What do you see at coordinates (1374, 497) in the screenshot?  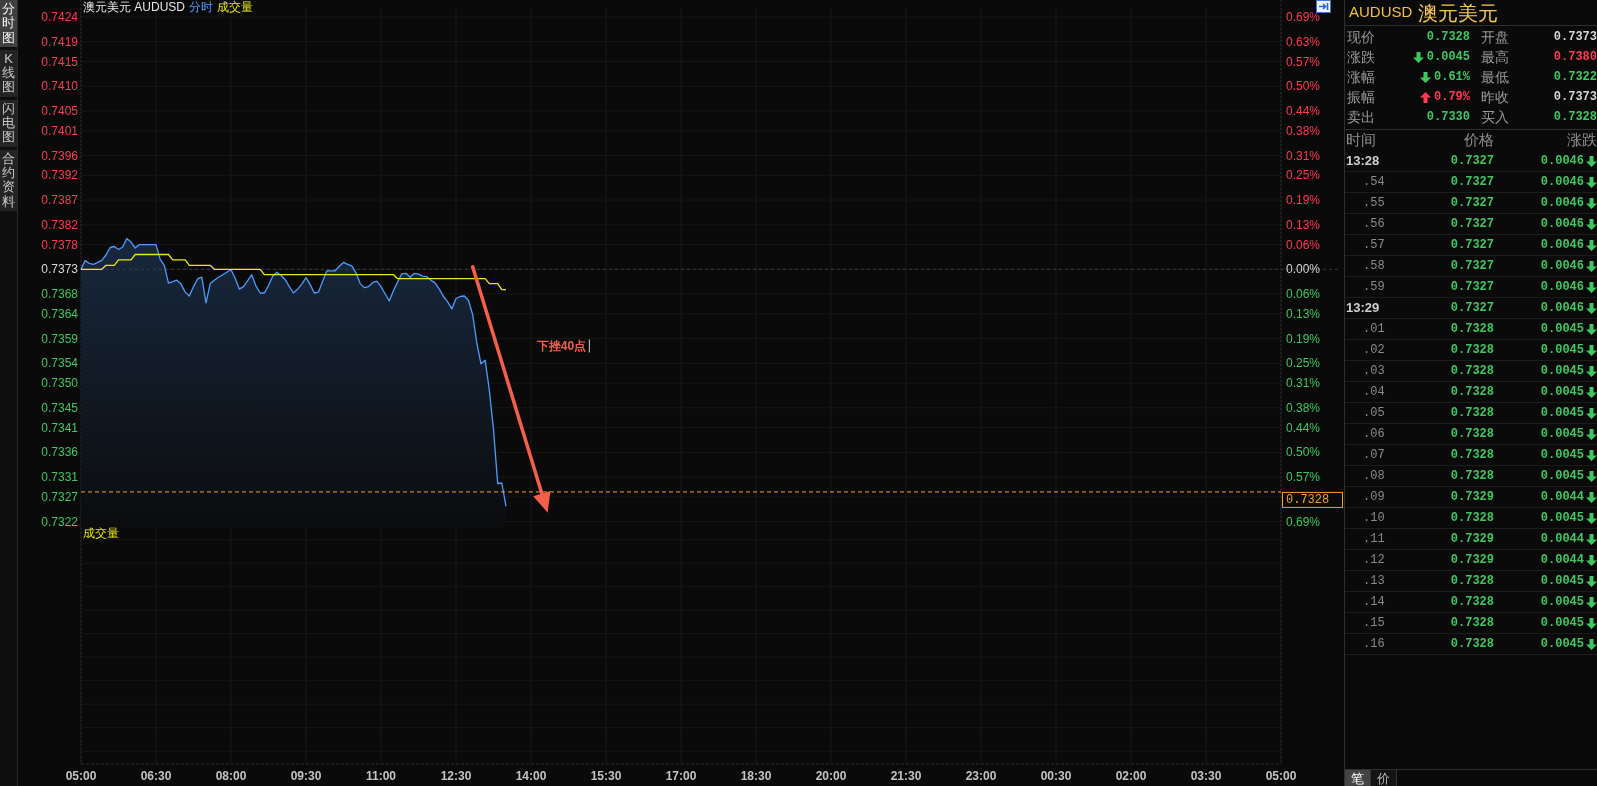 I see `tick-time: .09` at bounding box center [1374, 497].